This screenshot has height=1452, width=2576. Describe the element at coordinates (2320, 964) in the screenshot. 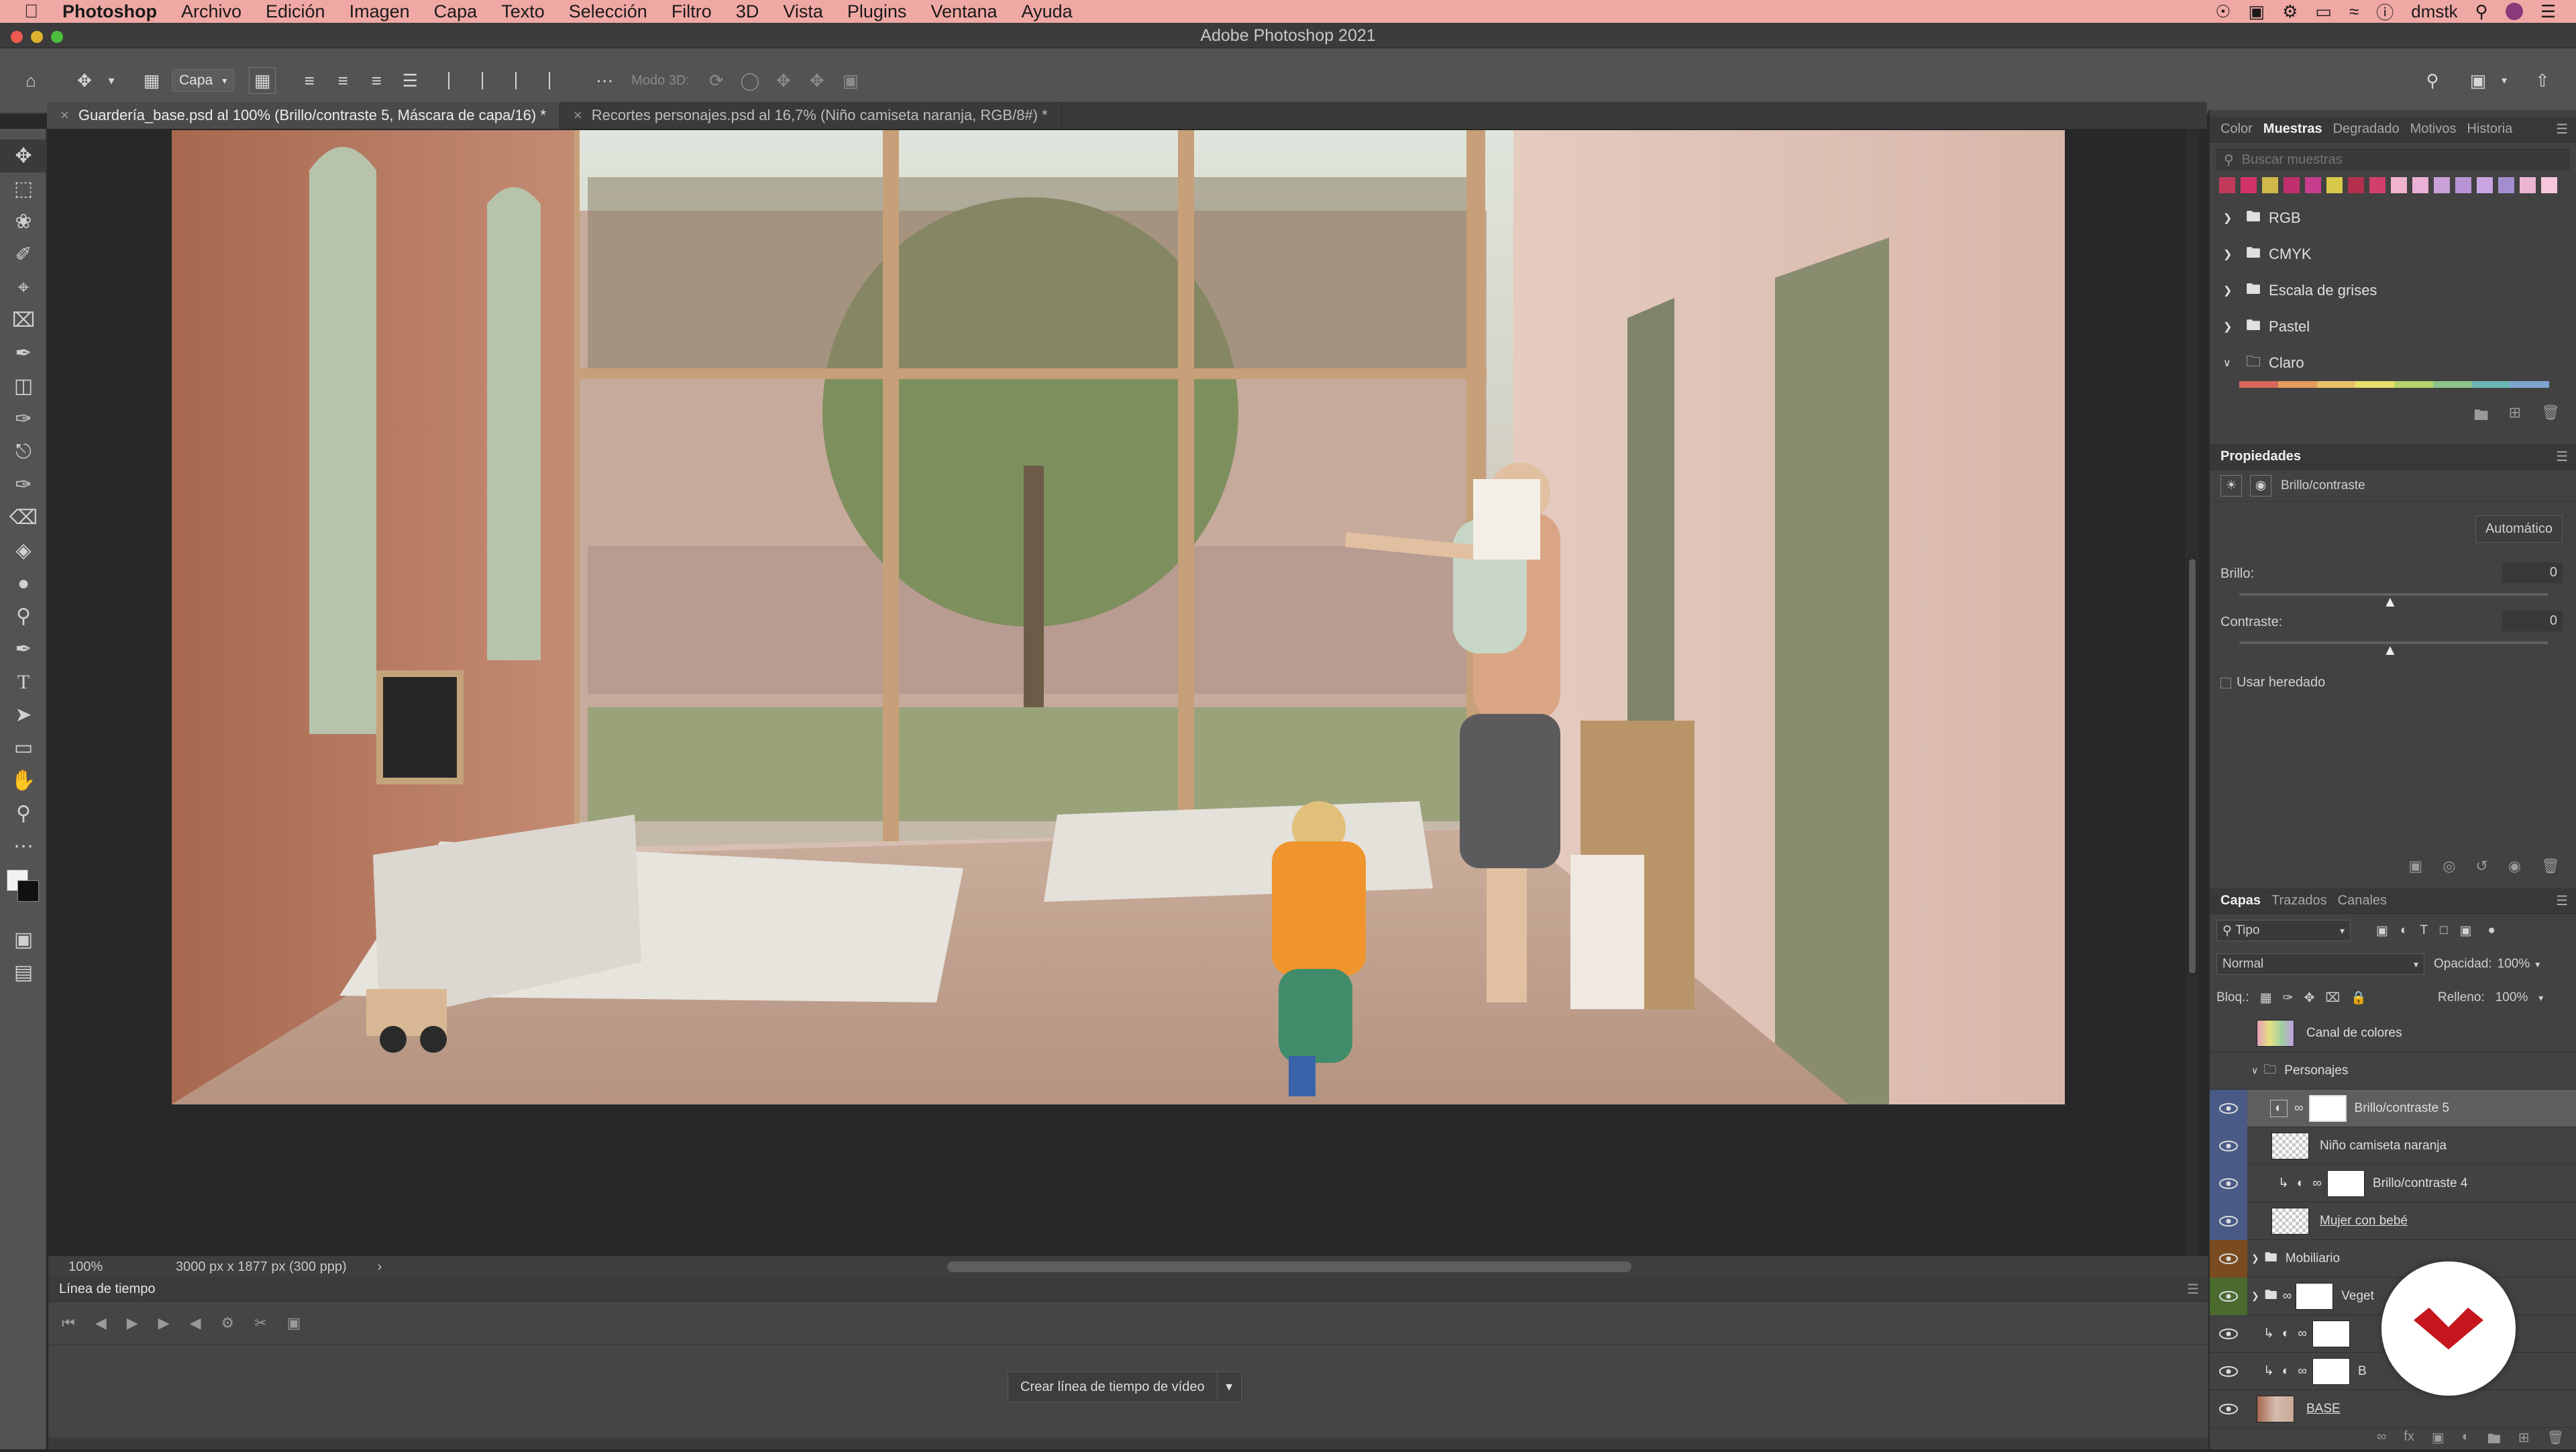

I see `blend-mode-select: Normal ▾` at that location.